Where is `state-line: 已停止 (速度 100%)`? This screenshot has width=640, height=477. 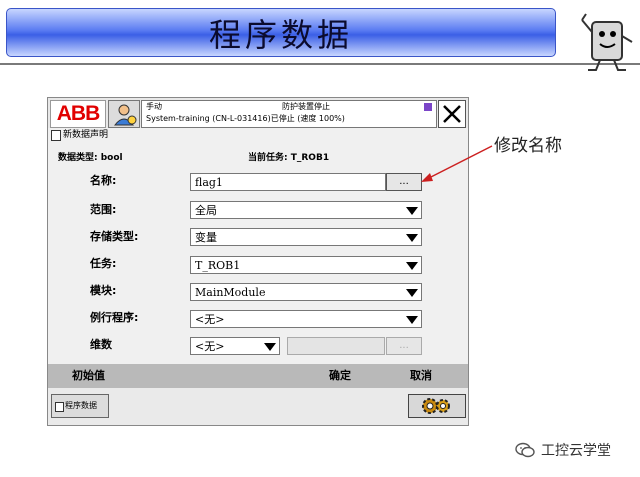
state-line: 已停止 (速度 100%) is located at coordinates (307, 118).